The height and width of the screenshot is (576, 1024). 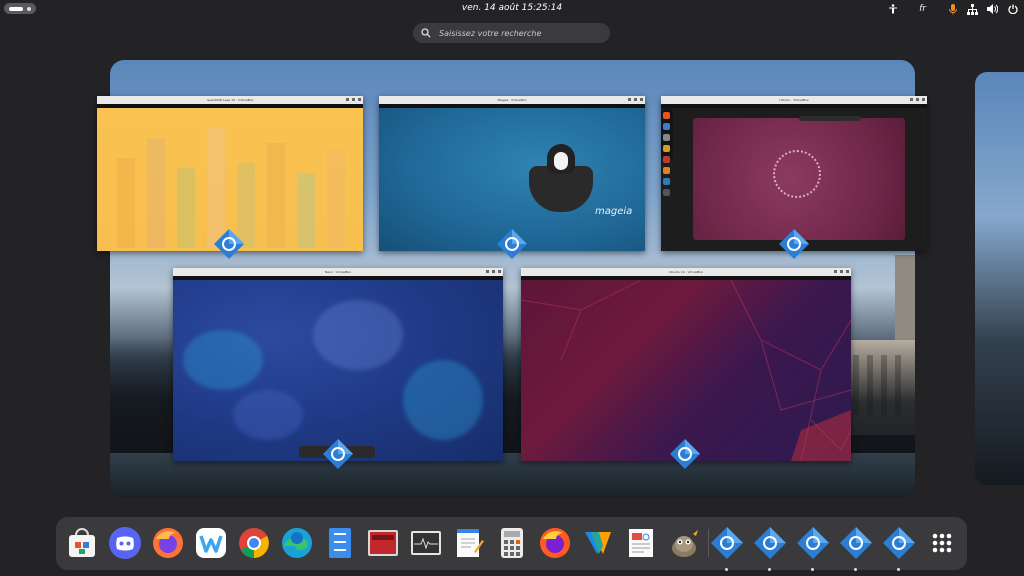 I want to click on microphone-icon, so click(x=952, y=9).